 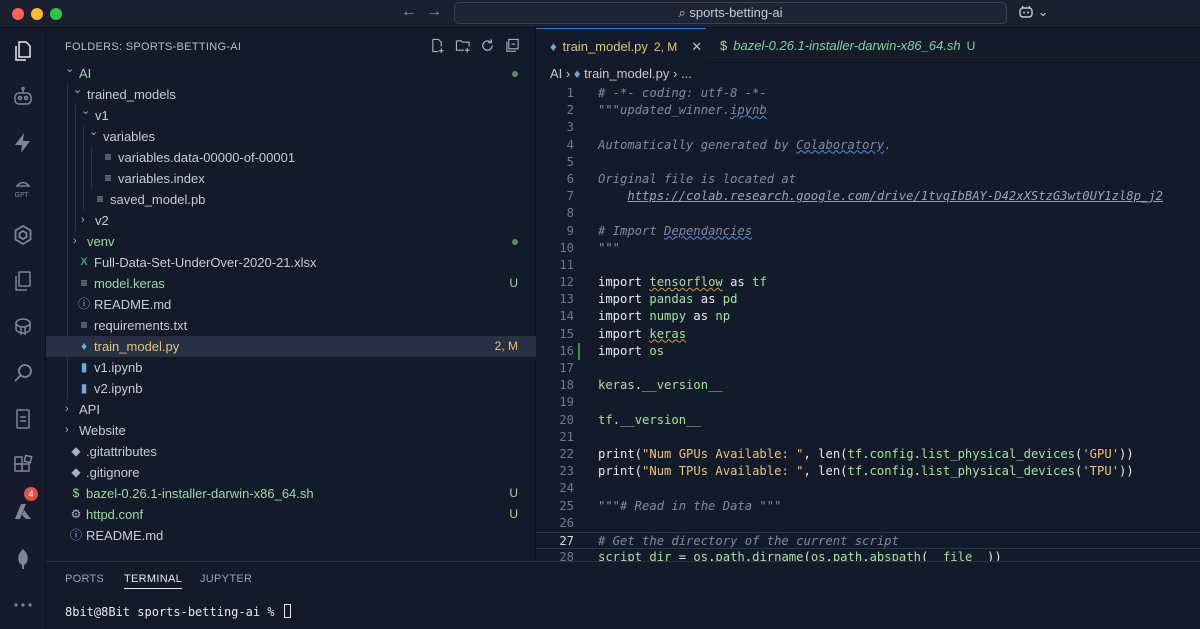 I want to click on tree-item: ≡ model.keras U, so click(x=291, y=283).